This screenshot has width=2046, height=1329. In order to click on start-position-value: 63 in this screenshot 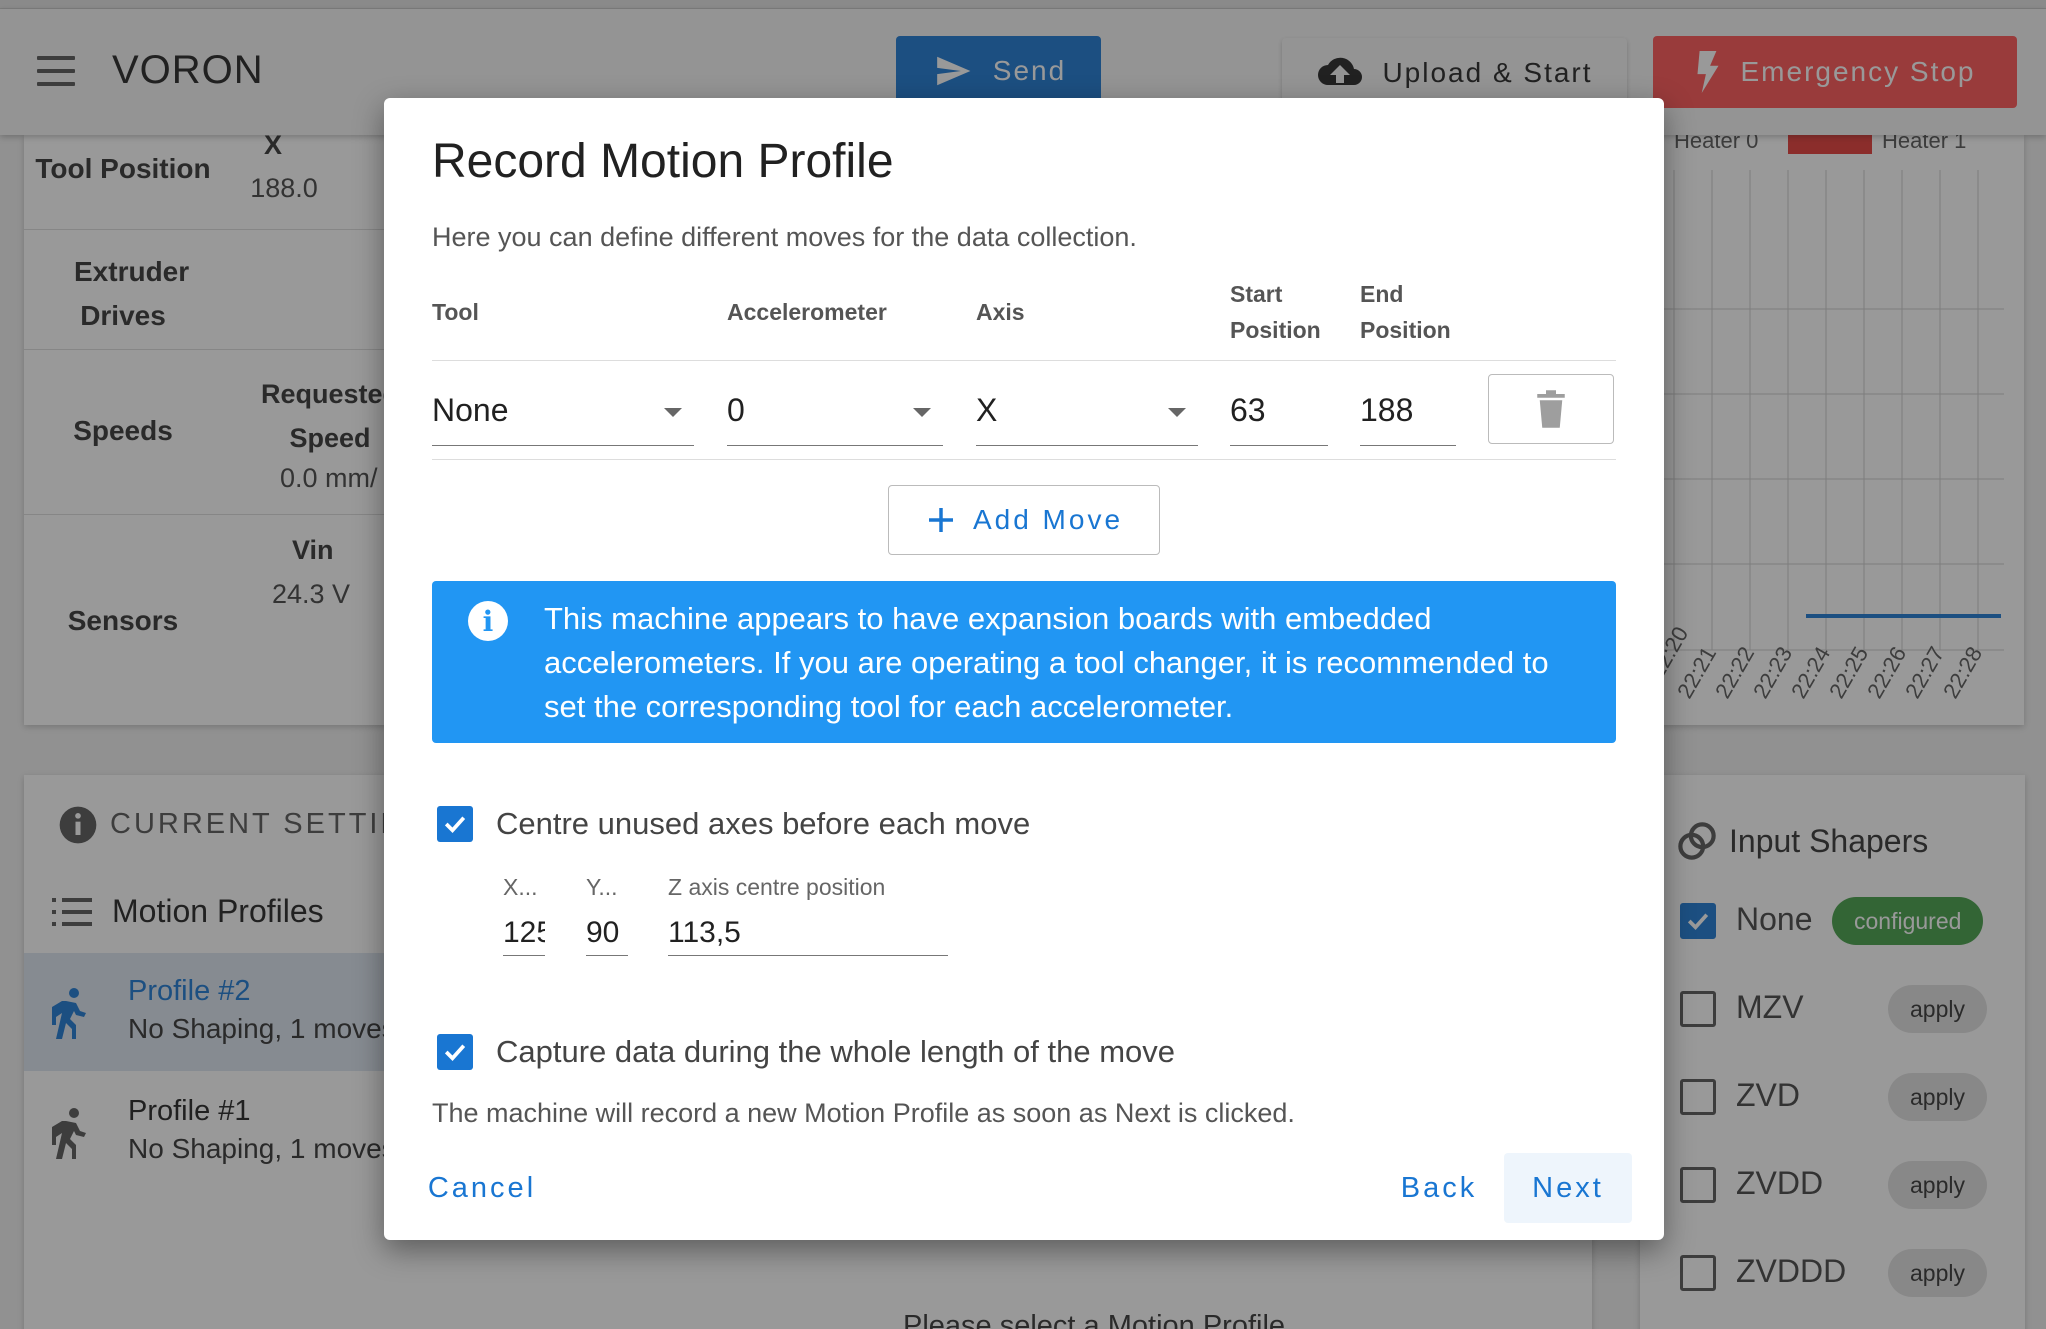, I will do `click(1248, 410)`.